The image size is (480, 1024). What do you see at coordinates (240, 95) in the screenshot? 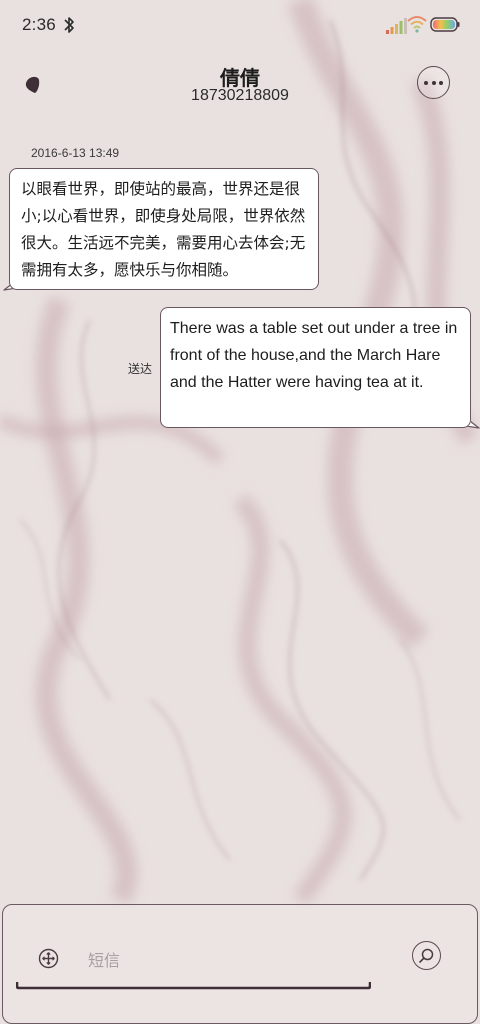
I see `contact-phone-number: 18730218809` at bounding box center [240, 95].